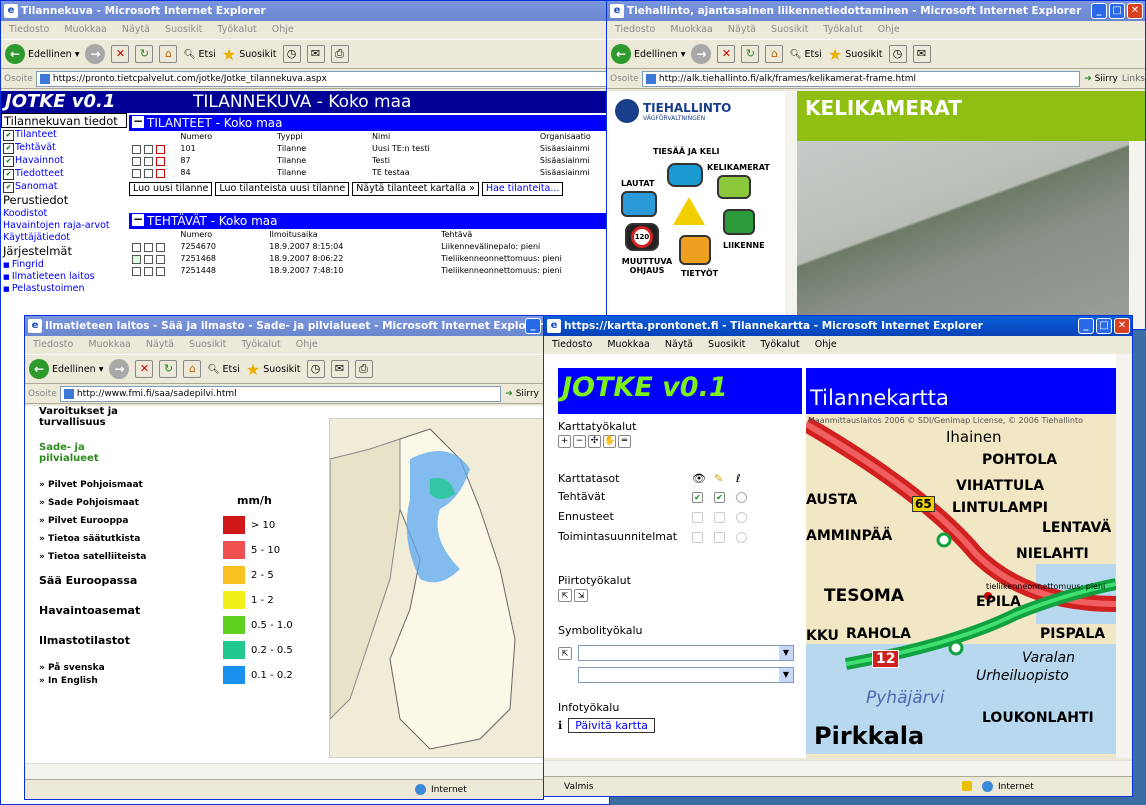  What do you see at coordinates (1117, 11) in the screenshot?
I see `maximize-button: □` at bounding box center [1117, 11].